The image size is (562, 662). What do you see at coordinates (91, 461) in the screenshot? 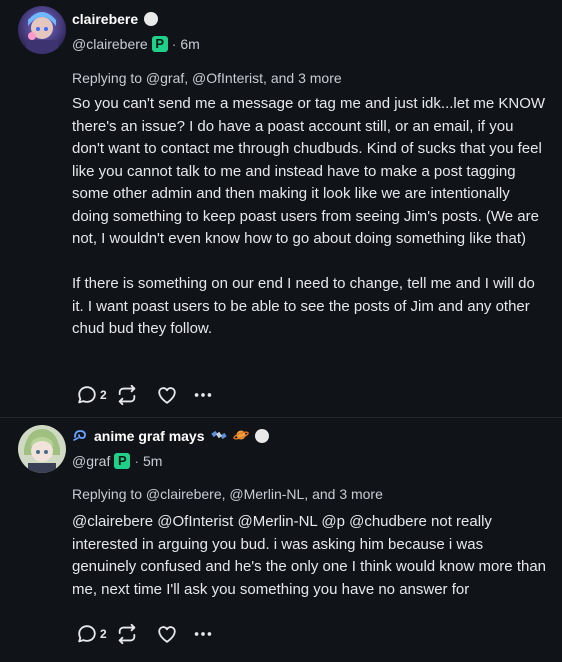
I see `account-handle: @graf` at bounding box center [91, 461].